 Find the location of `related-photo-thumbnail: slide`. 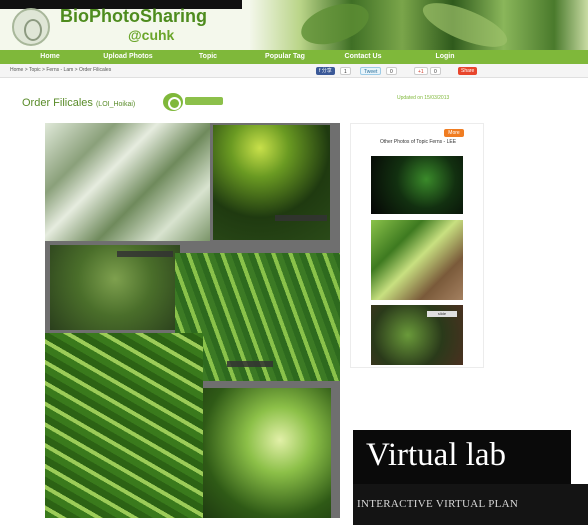

related-photo-thumbnail: slide is located at coordinates (417, 335).